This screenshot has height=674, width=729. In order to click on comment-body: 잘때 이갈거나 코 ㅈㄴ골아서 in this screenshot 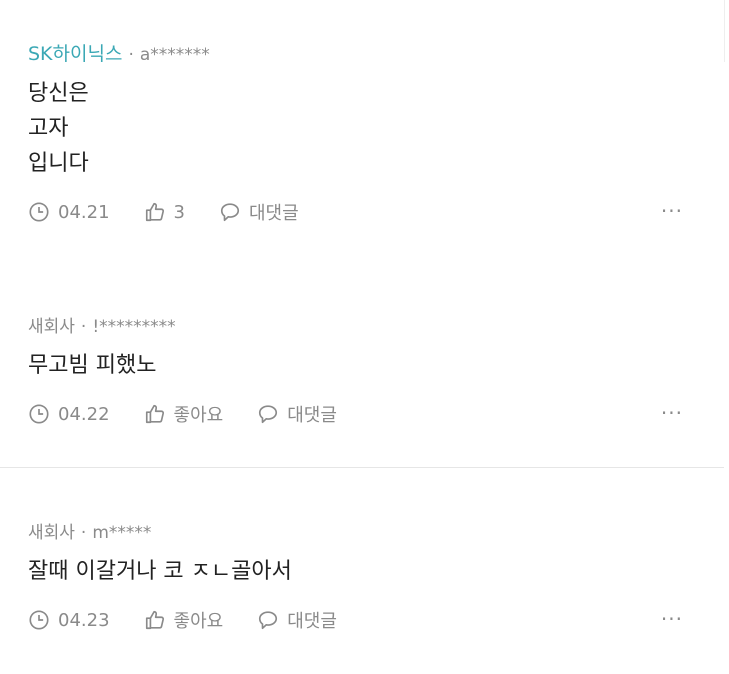, I will do `click(358, 571)`.